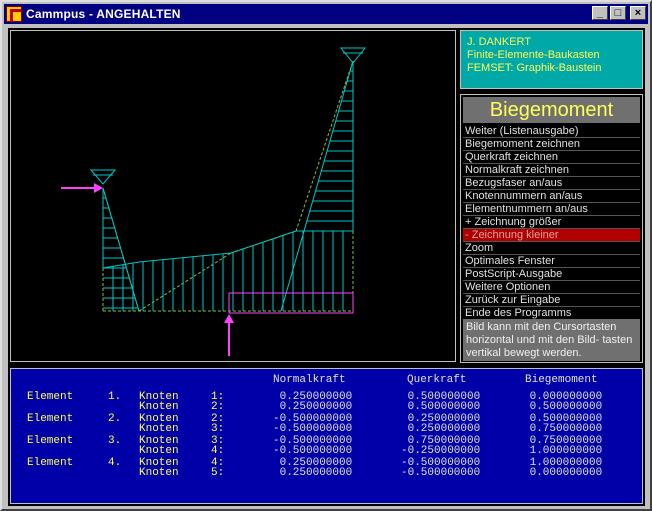 Image resolution: width=652 pixels, height=511 pixels. I want to click on menu-item: PostScript-Ausgabe, so click(551, 274).